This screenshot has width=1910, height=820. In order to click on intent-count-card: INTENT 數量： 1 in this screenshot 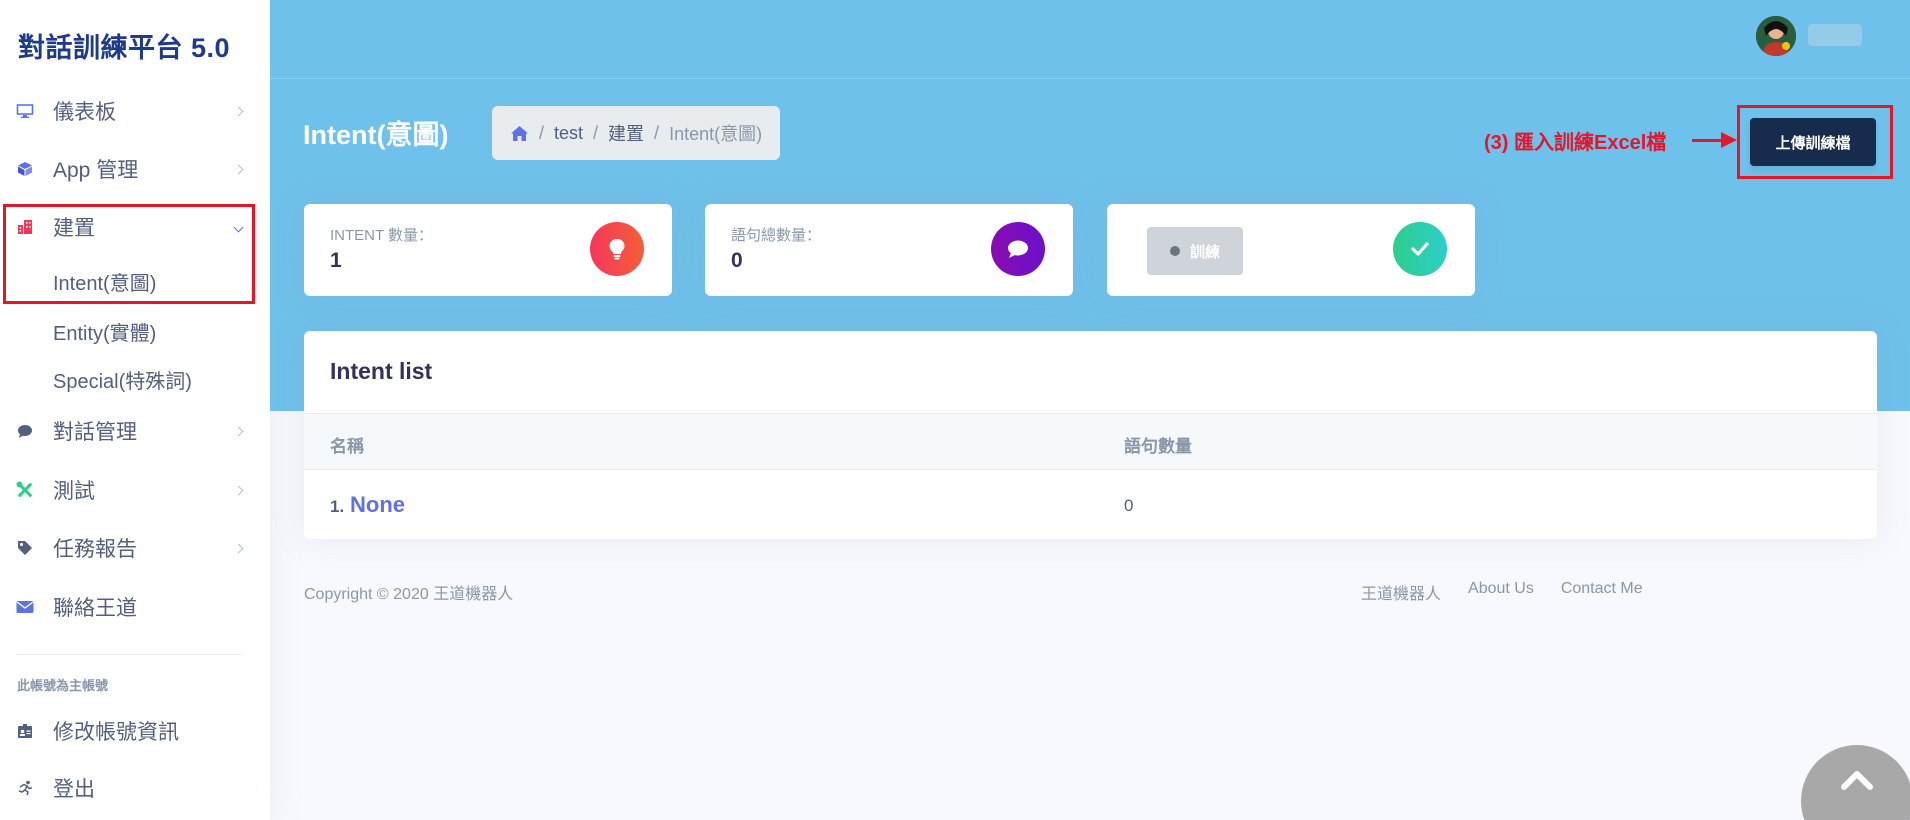, I will do `click(488, 250)`.